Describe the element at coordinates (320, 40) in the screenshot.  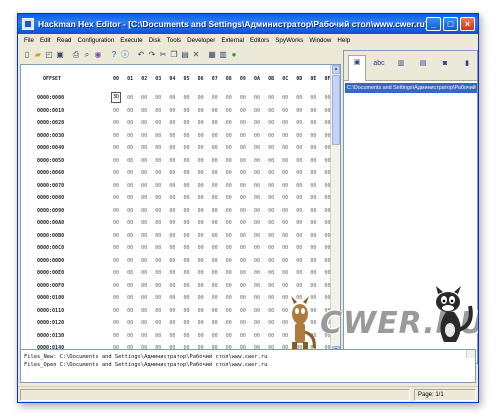
I see `menu-window: Window` at that location.